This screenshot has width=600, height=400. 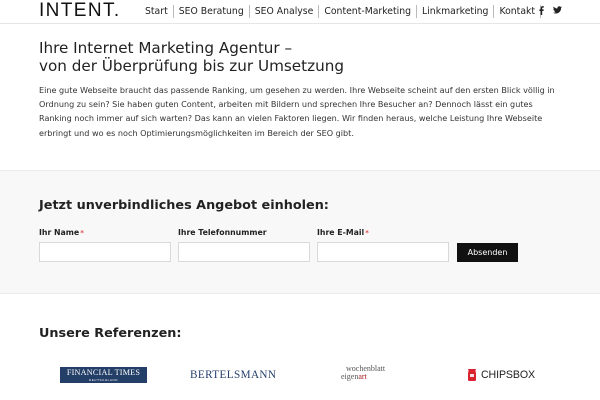 I want to click on wochenblatt-logo-art: art, so click(x=362, y=376).